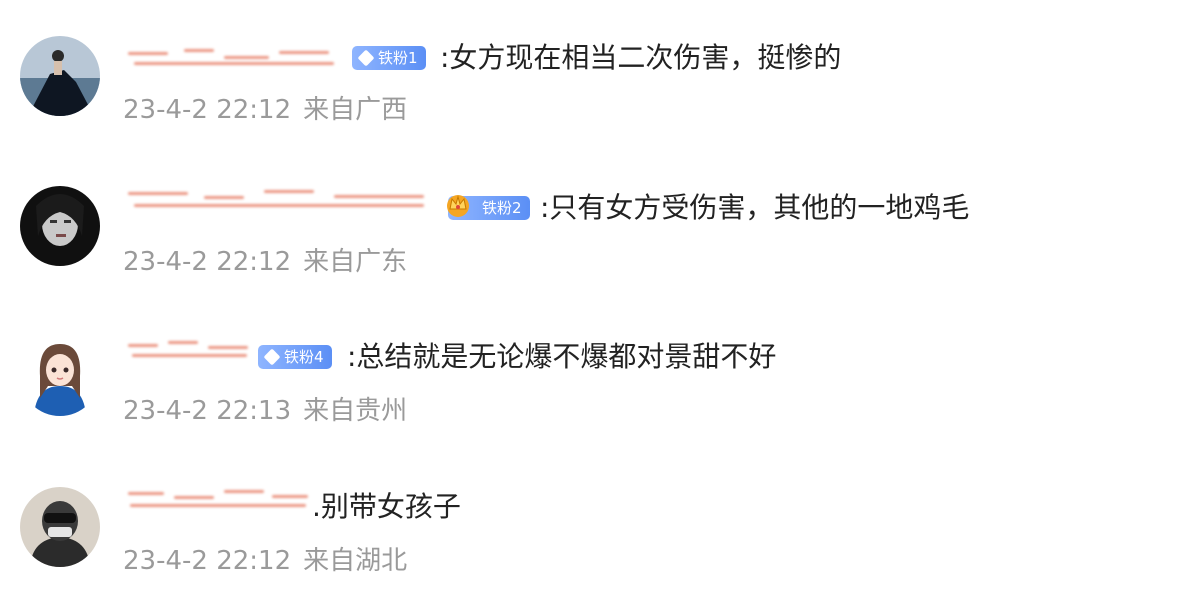 This screenshot has height=604, width=1200. What do you see at coordinates (641, 57) in the screenshot?
I see `comment-text: :女方现在相当二次伤害，挺惨的` at bounding box center [641, 57].